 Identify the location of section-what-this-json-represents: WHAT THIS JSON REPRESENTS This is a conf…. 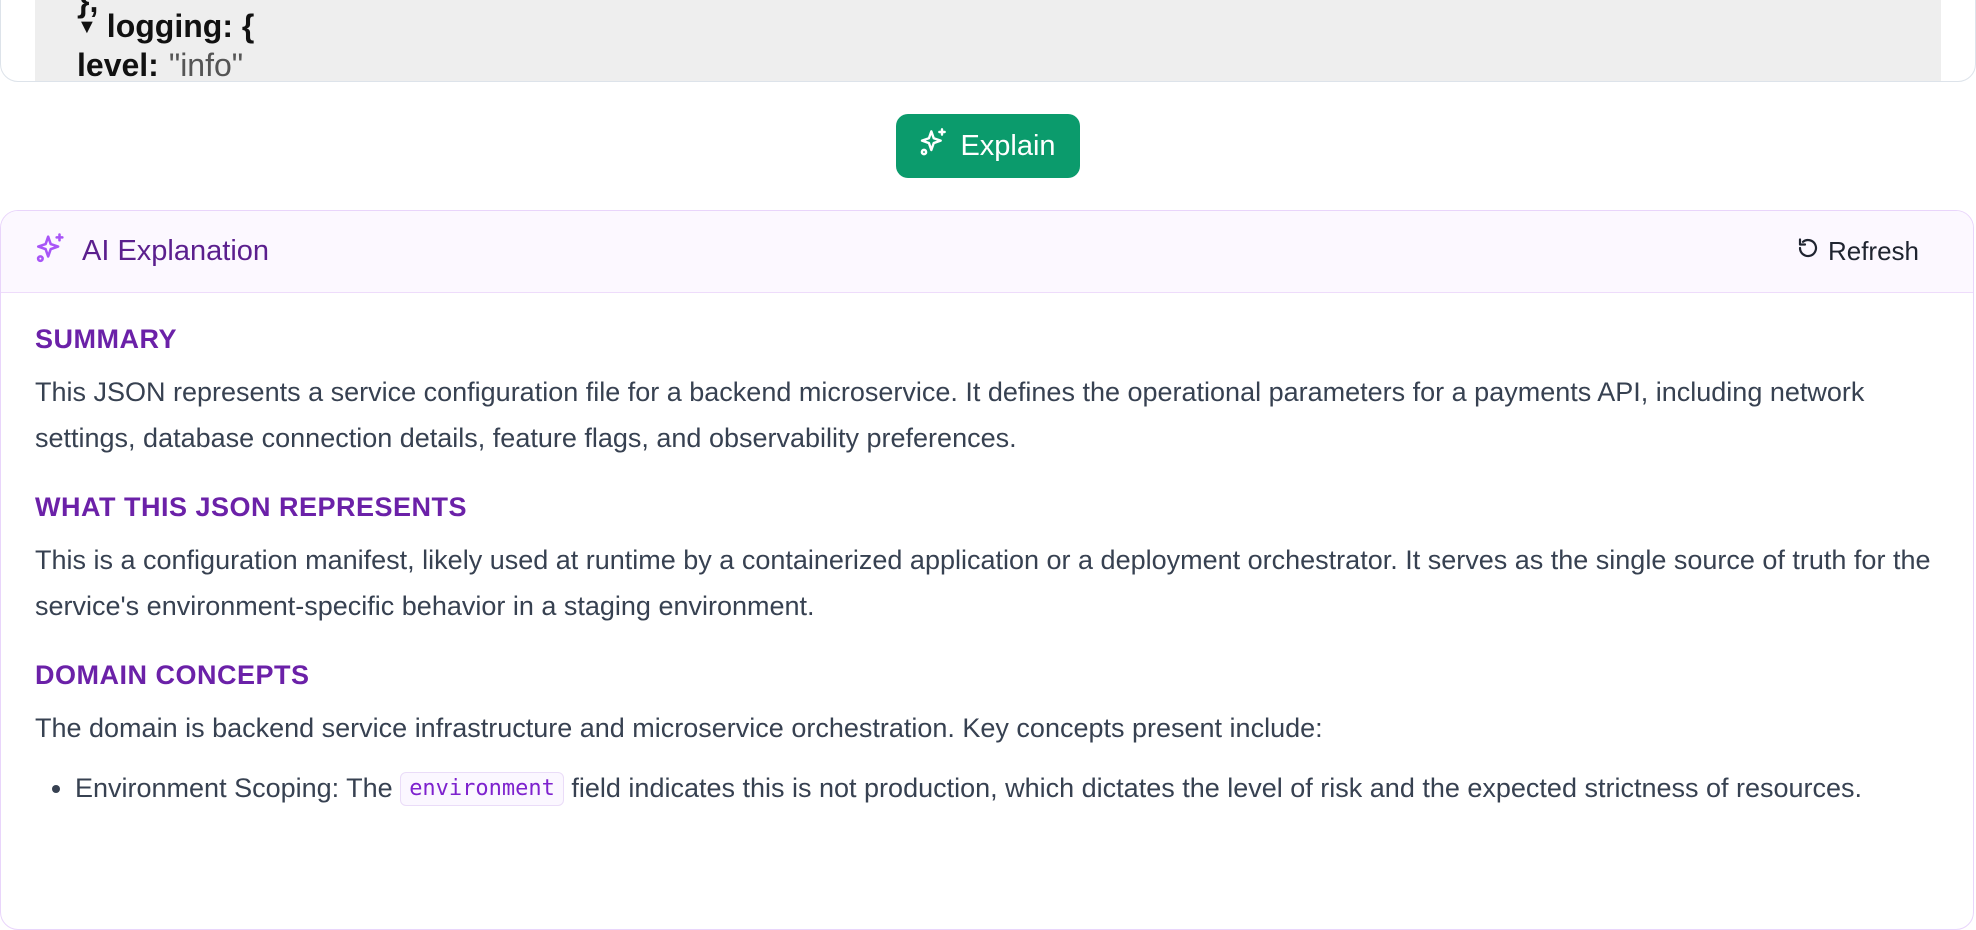
(987, 558).